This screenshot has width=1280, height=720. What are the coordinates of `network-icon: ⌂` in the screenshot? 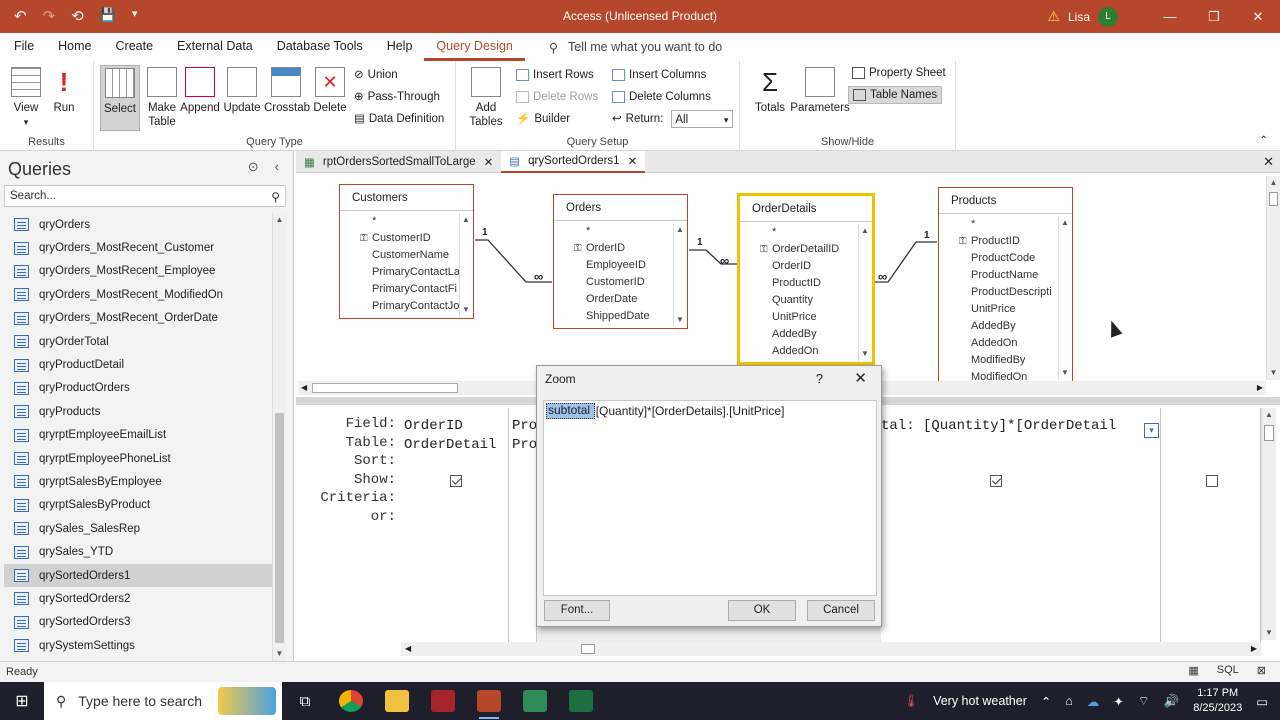 It's located at (1069, 701).